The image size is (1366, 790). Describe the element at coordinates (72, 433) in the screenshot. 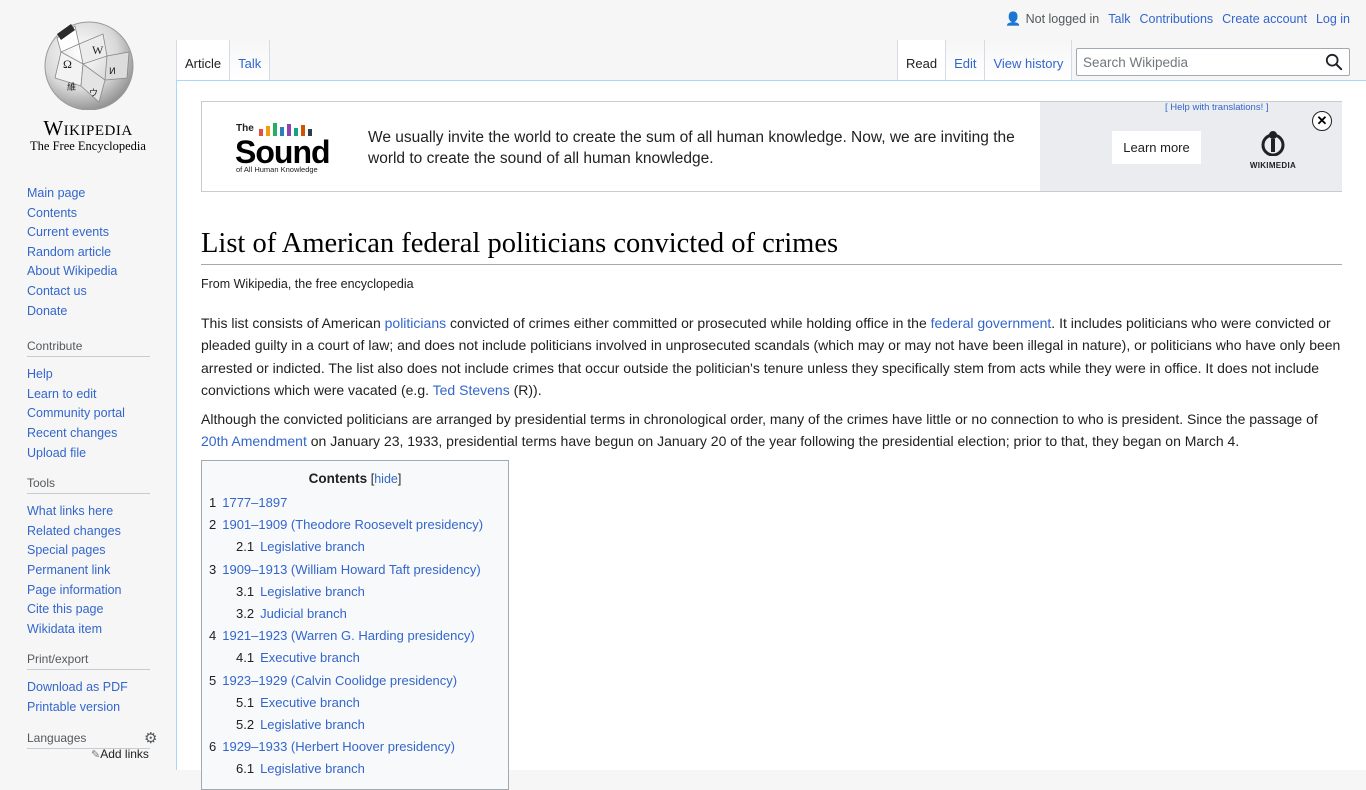

I see `sidebar-item-recent-changes: Recent changes` at that location.